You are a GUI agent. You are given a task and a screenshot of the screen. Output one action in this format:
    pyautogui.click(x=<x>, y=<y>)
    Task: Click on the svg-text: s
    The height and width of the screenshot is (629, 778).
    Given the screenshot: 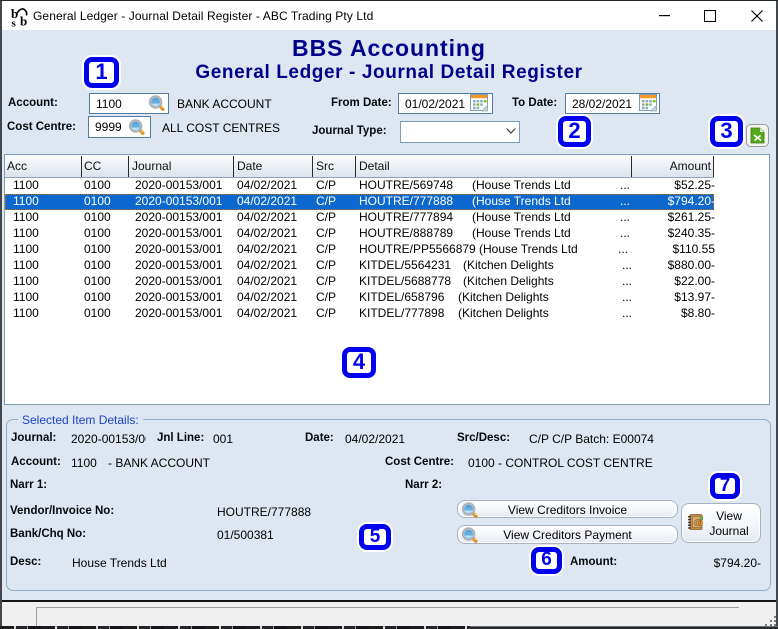 What is the action you would take?
    pyautogui.click(x=14, y=23)
    